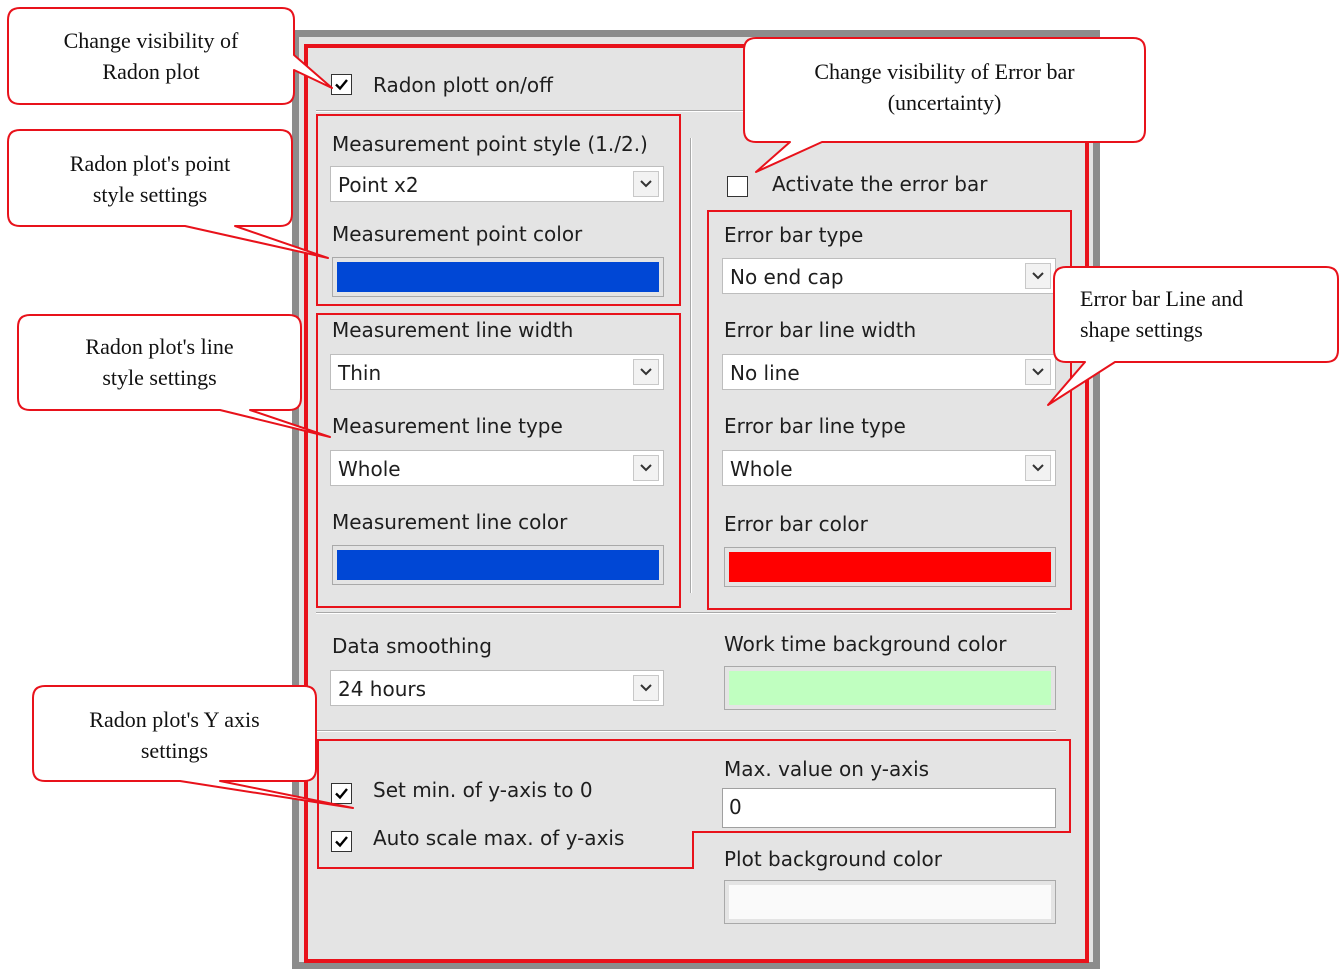 This screenshot has width=1343, height=969. Describe the element at coordinates (151, 40) in the screenshot. I see `callout-visibility-line1: Change visibility of` at that location.